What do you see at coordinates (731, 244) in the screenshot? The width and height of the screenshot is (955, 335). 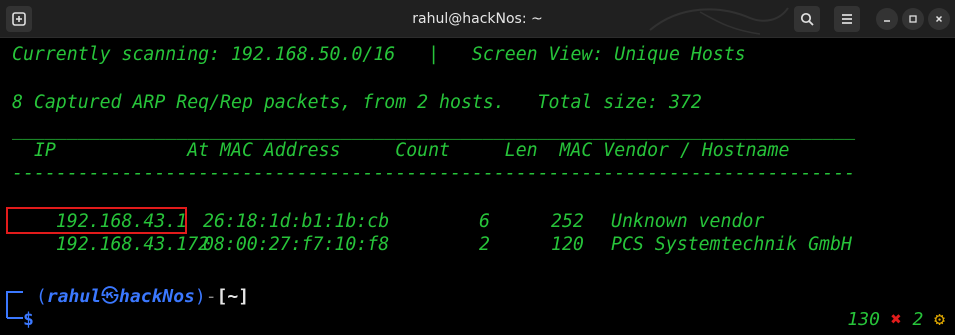 I see `host-vendor: PCS Systemtechnik GmbH` at bounding box center [731, 244].